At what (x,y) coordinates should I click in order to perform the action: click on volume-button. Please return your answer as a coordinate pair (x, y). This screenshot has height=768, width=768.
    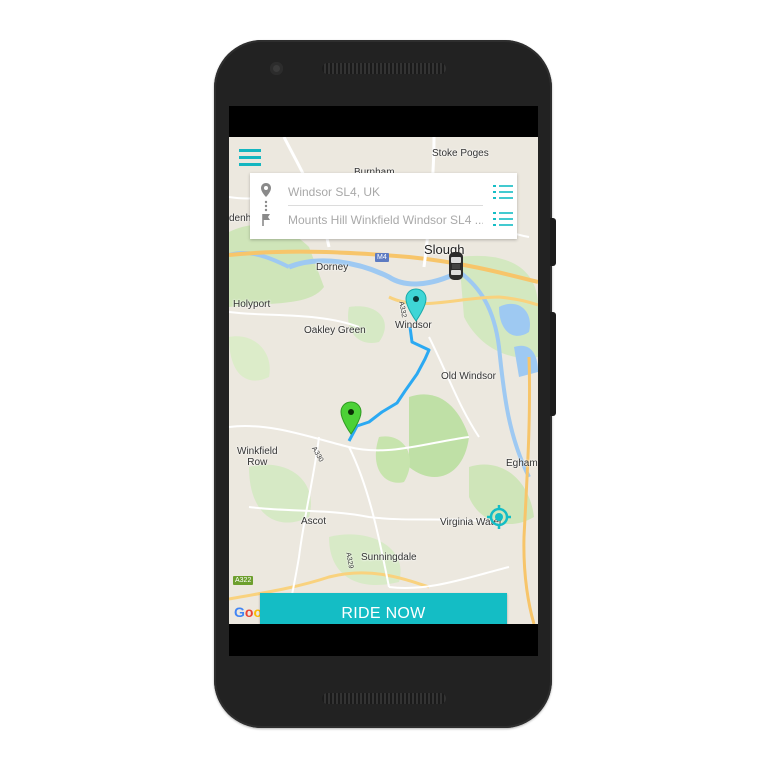
    Looking at the image, I should click on (553, 364).